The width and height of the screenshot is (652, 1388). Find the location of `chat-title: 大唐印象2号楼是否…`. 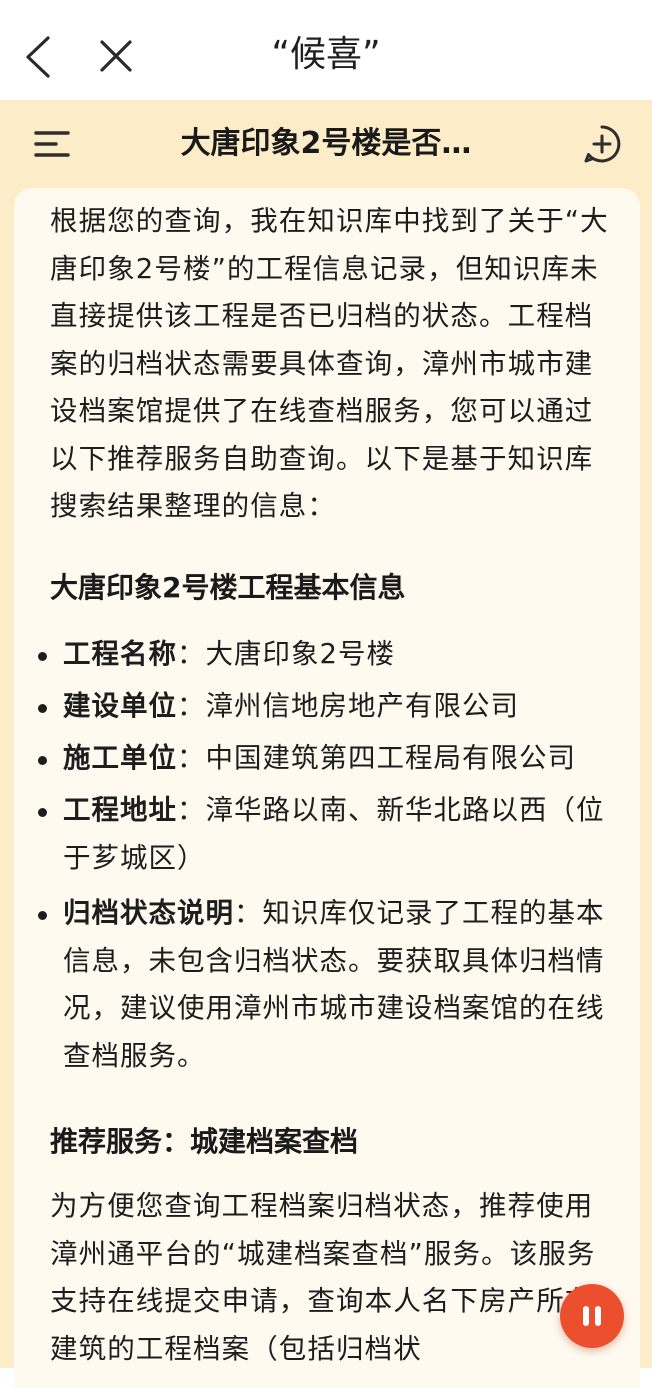

chat-title: 大唐印象2号楼是否… is located at coordinates (326, 143).